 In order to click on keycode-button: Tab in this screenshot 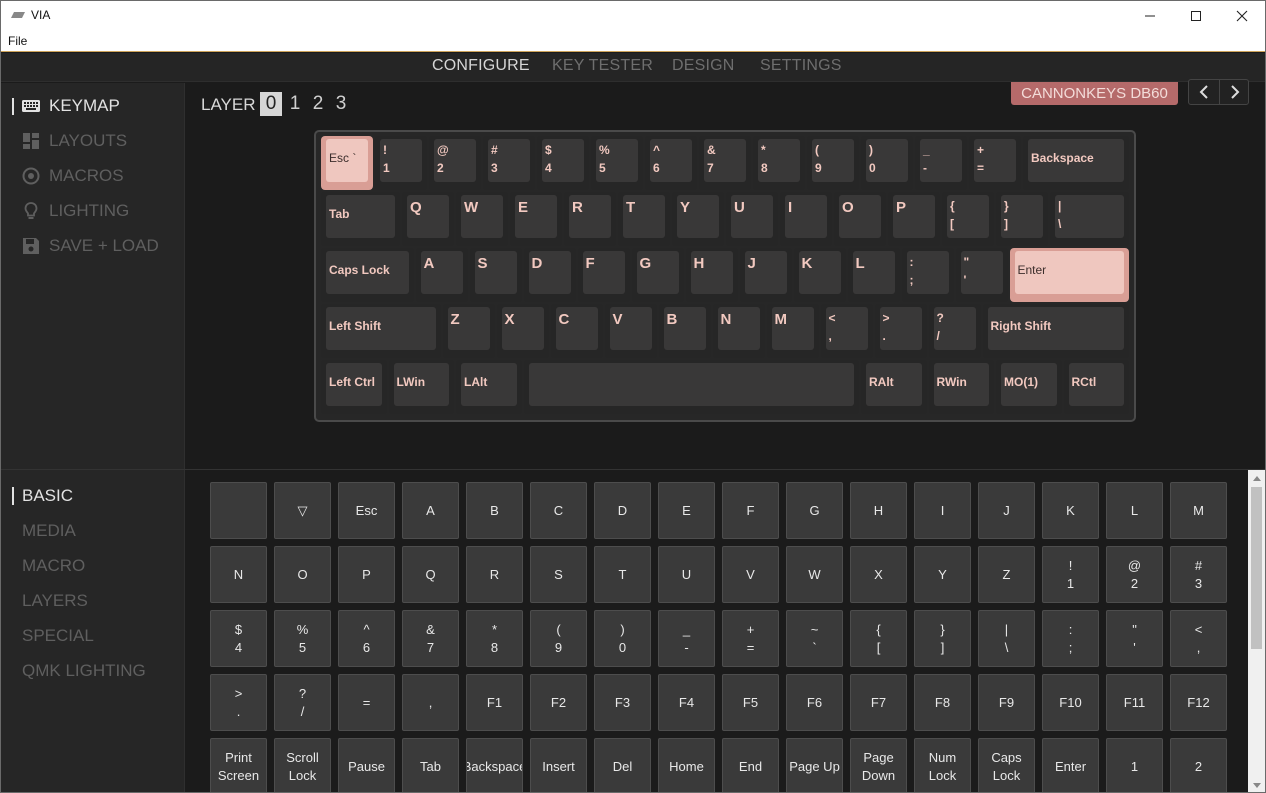, I will do `click(430, 765)`.